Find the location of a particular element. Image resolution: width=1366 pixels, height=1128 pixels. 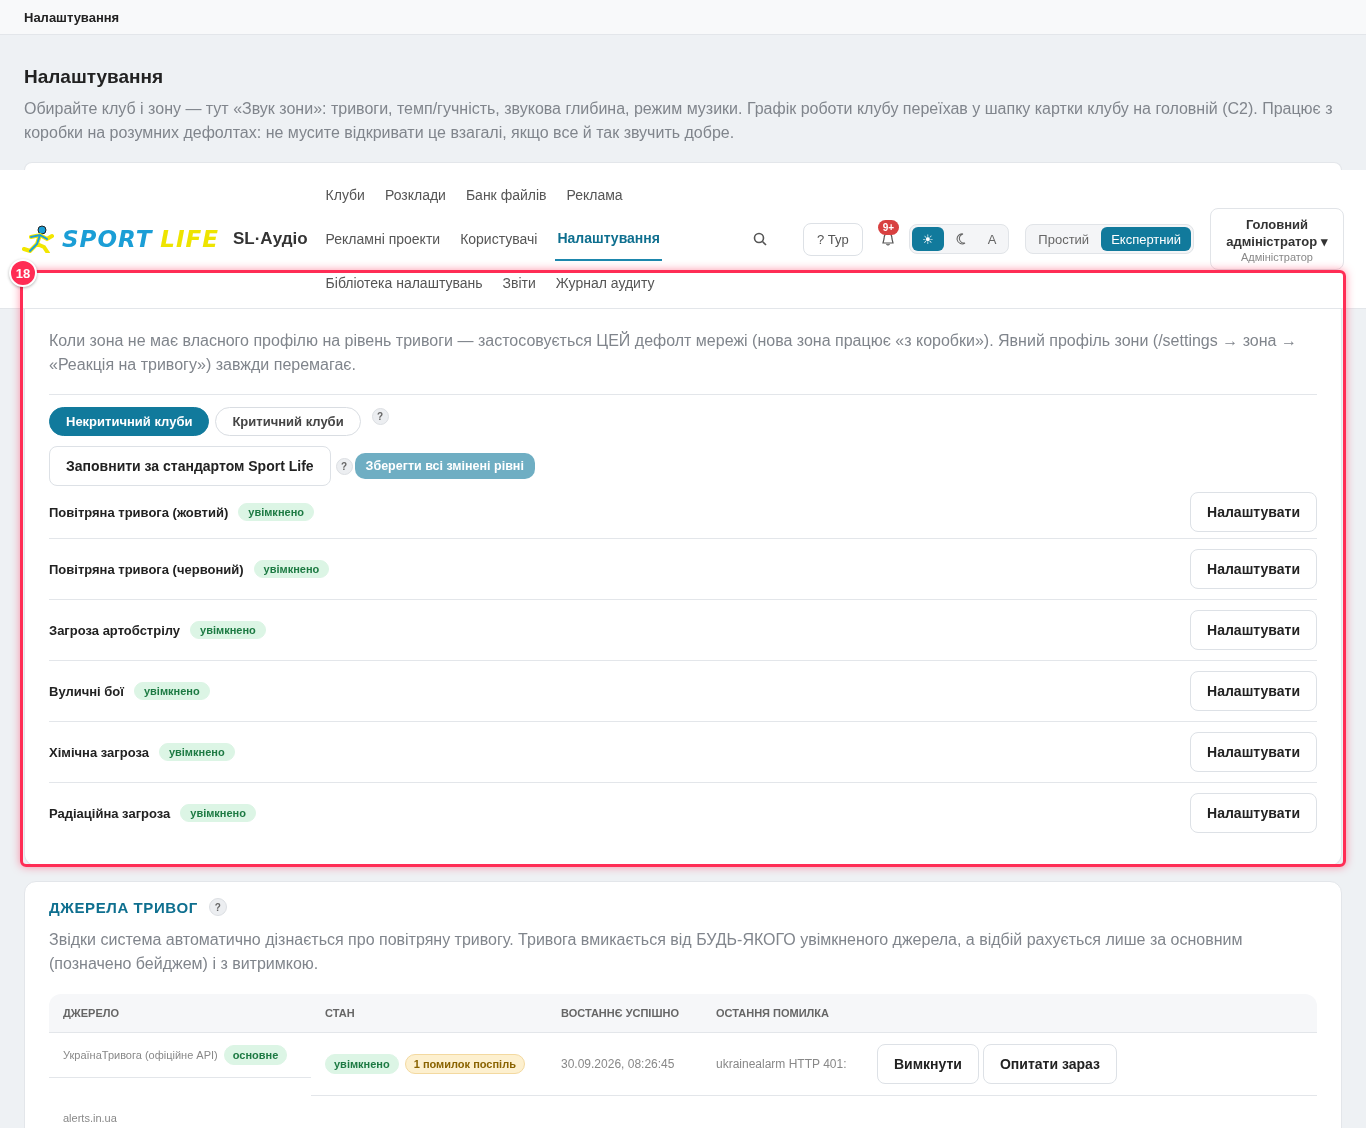

alert-level-name: Повітряна тривога (жовтий) is located at coordinates (139, 512).